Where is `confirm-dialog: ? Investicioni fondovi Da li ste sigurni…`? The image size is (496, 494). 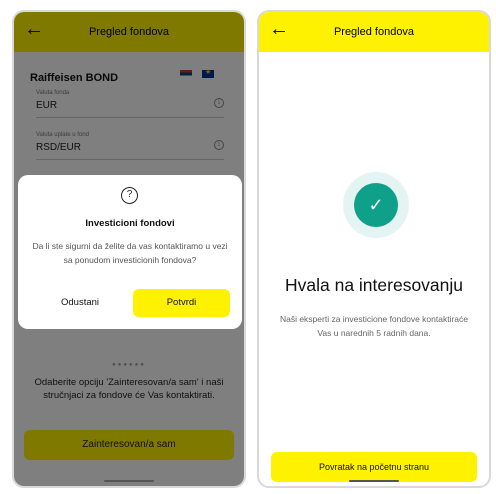
confirm-dialog: ? Investicioni fondovi Da li ste sigurni… is located at coordinates (130, 252).